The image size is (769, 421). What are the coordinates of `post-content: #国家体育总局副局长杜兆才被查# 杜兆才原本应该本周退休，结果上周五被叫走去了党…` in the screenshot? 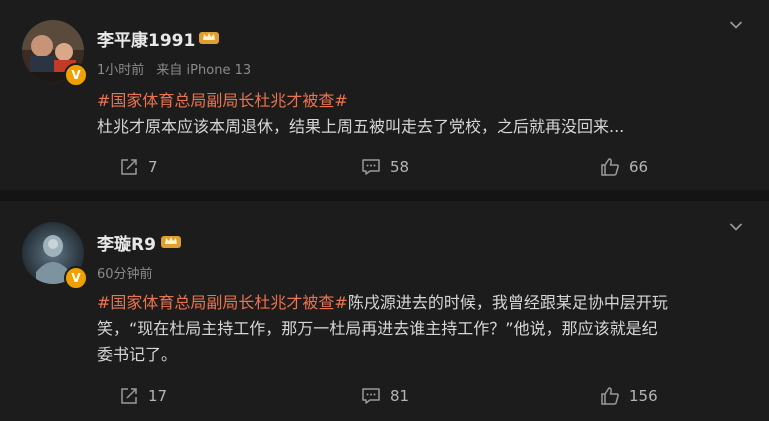 It's located at (422, 114).